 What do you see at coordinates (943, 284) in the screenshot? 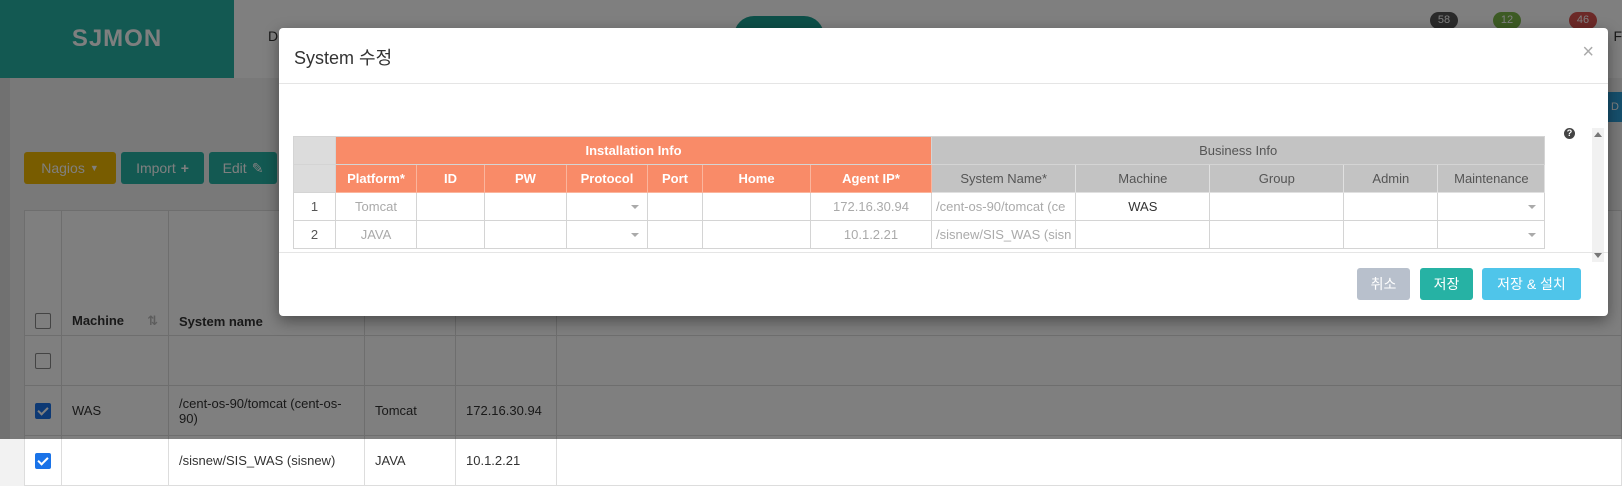
I see `modal-footer: 취소 저장 저장 & 설치` at bounding box center [943, 284].